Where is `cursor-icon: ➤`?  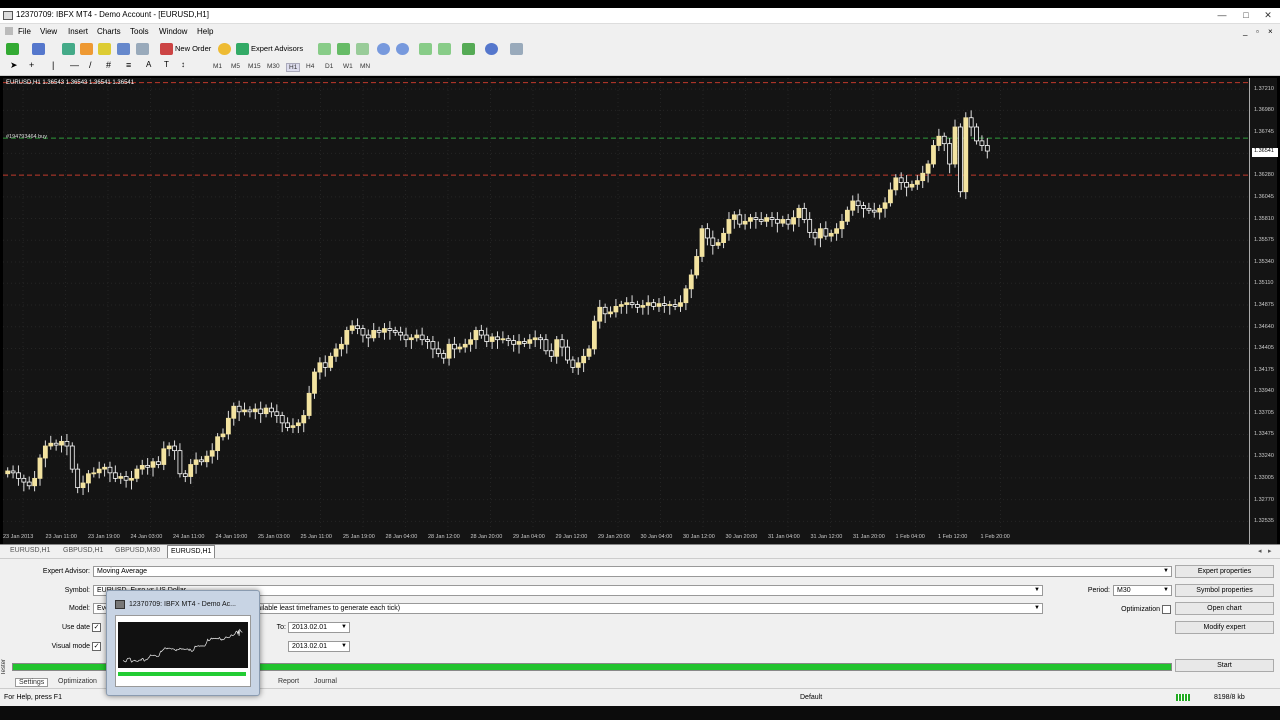
cursor-icon: ➤ is located at coordinates (14, 65).